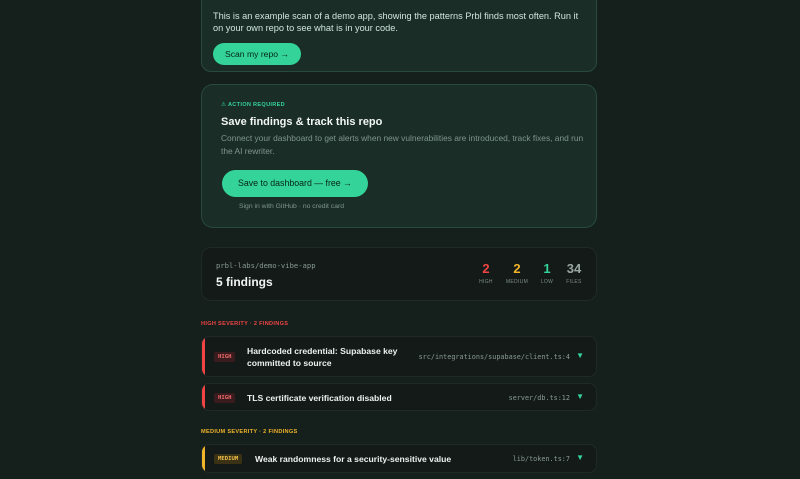 This screenshot has height=479, width=800. What do you see at coordinates (245, 324) in the screenshot?
I see `high-severity-heading: HIGH SEVERITY · 2 FINDINGS` at bounding box center [245, 324].